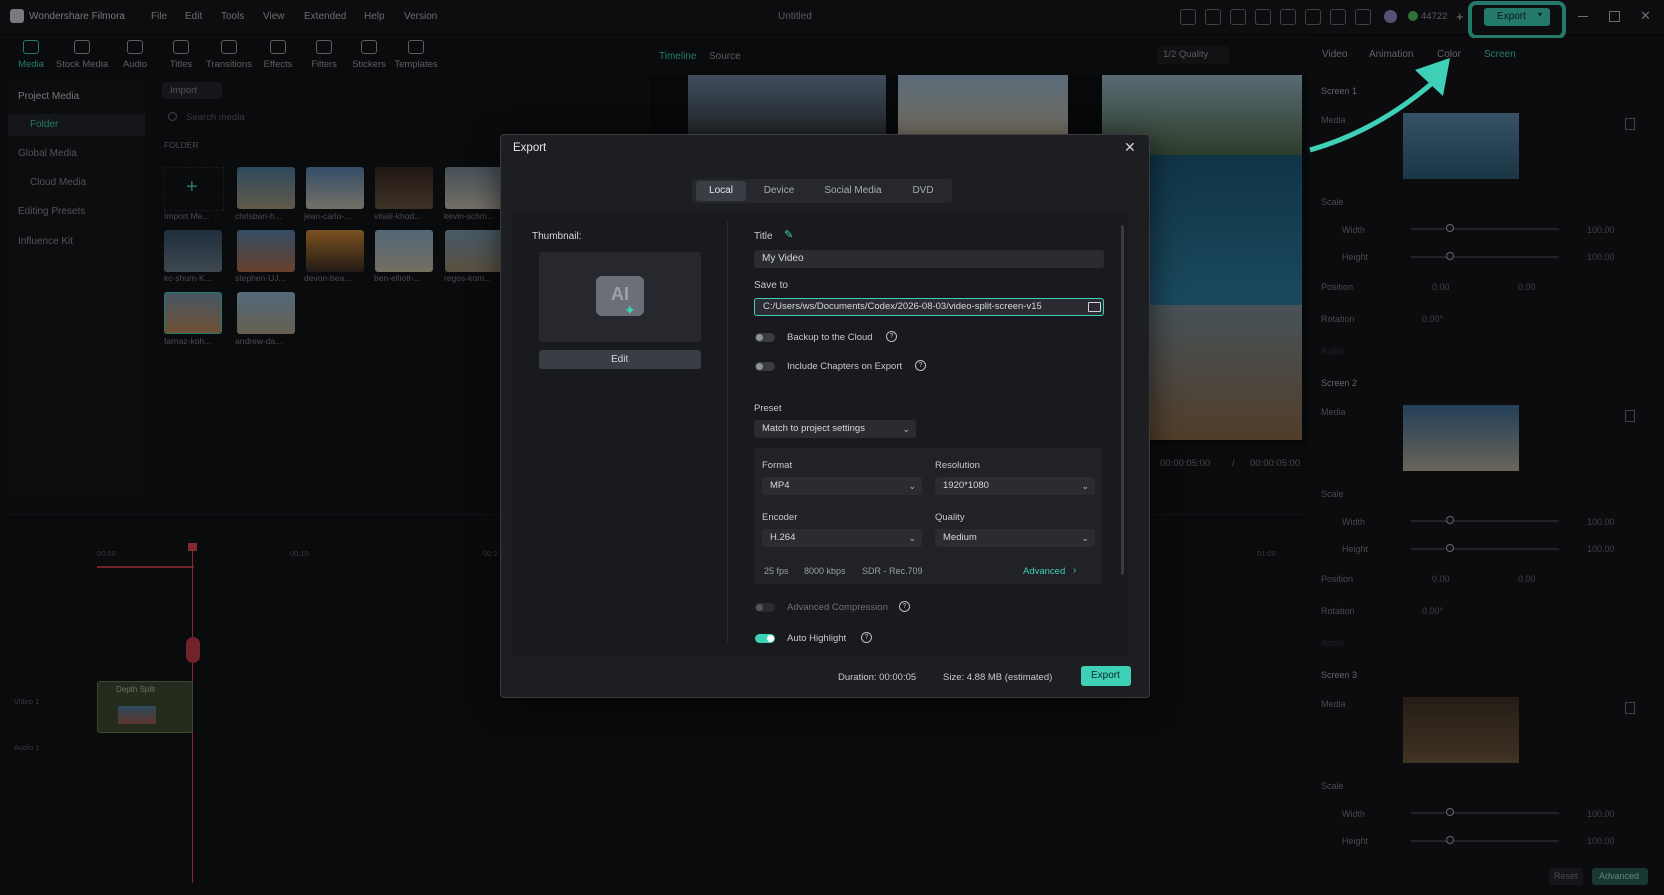 The image size is (1664, 895). Describe the element at coordinates (966, 485) in the screenshot. I see `resolution-value: 1920*1080` at that location.